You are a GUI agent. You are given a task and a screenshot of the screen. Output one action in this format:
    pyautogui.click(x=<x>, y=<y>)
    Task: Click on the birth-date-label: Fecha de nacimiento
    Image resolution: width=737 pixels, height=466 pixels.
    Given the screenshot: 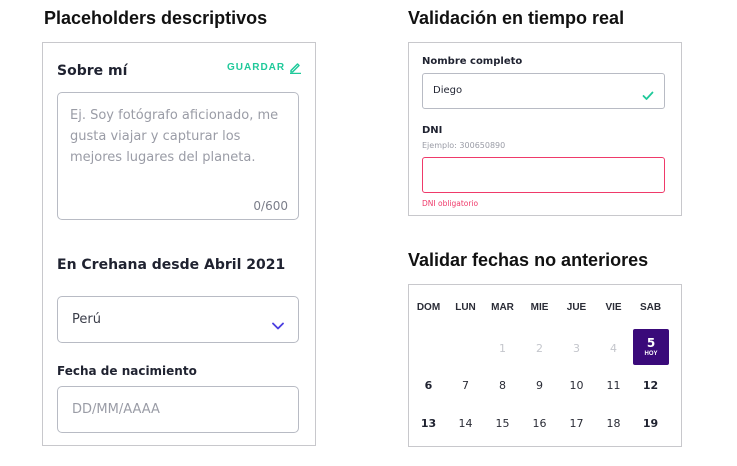 What is the action you would take?
    pyautogui.click(x=127, y=371)
    